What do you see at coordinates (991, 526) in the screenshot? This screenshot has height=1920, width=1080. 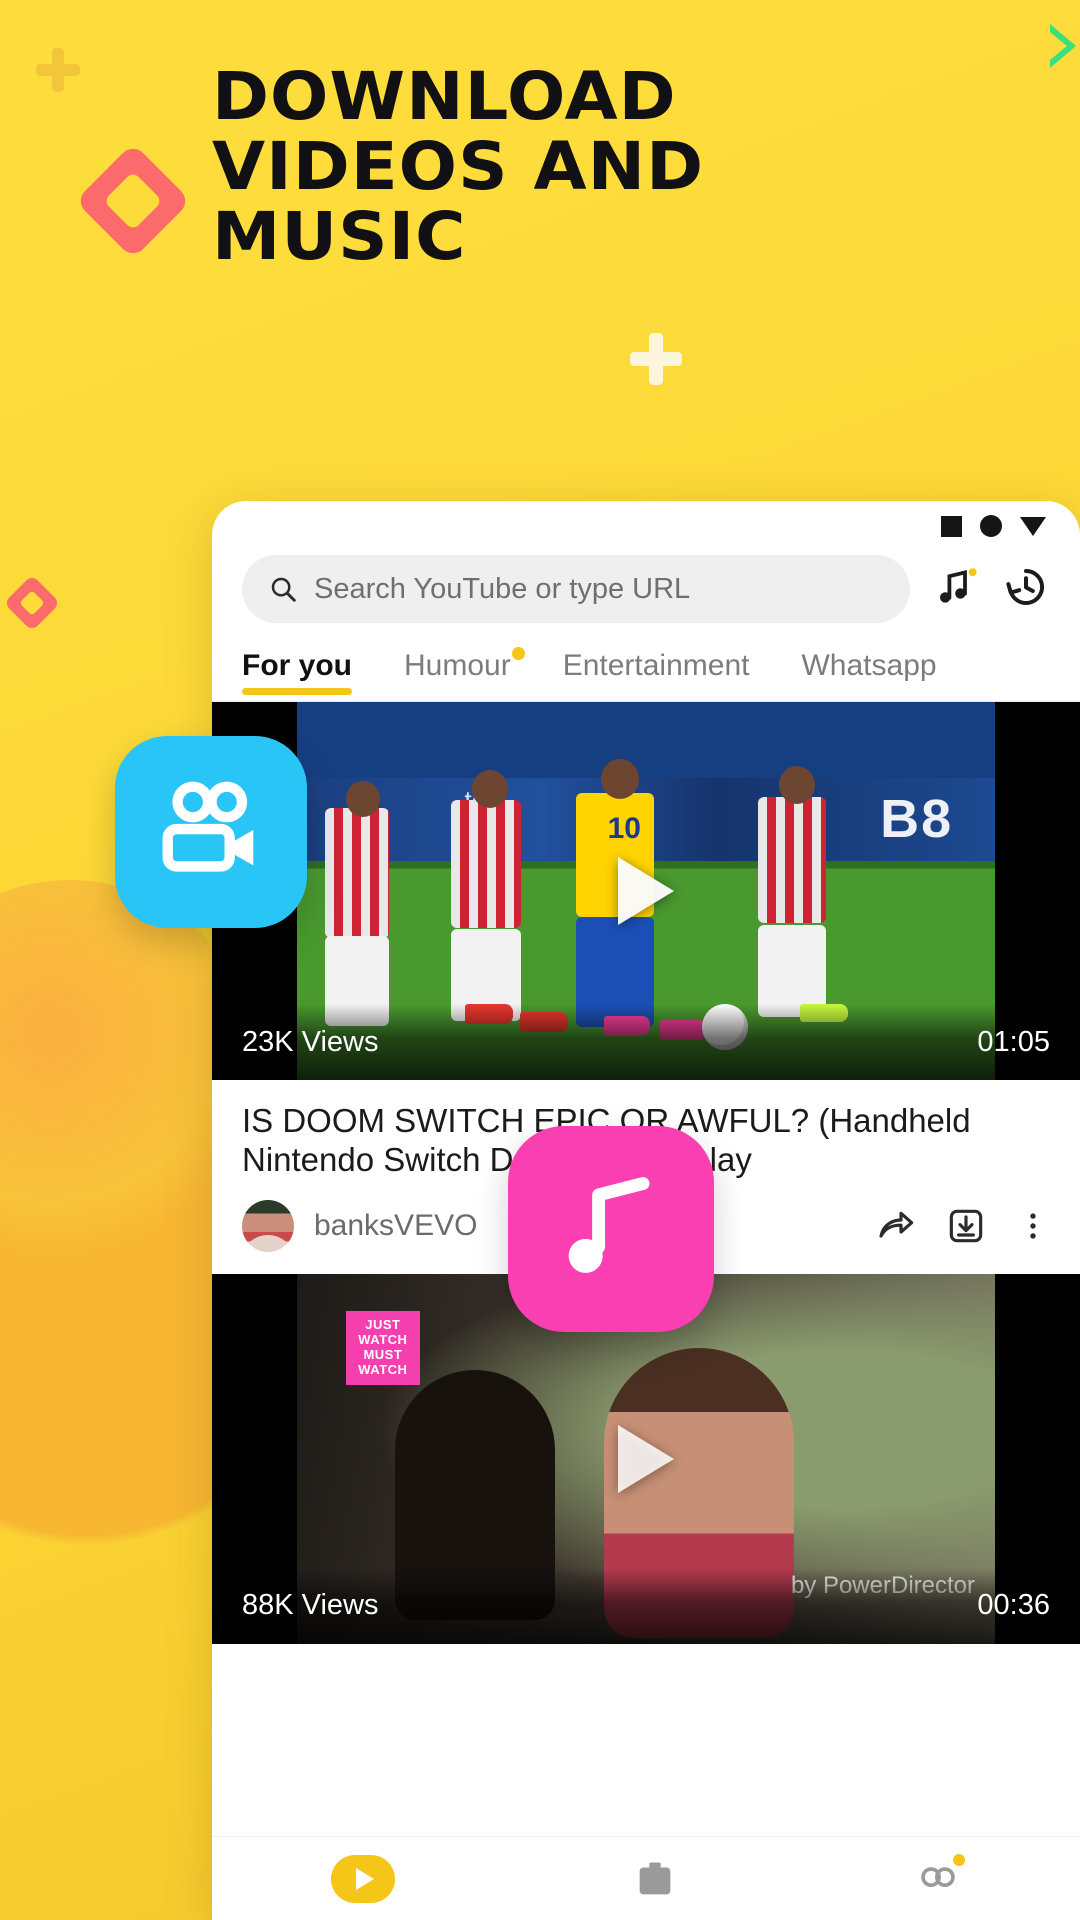 I see `circle-icon` at bounding box center [991, 526].